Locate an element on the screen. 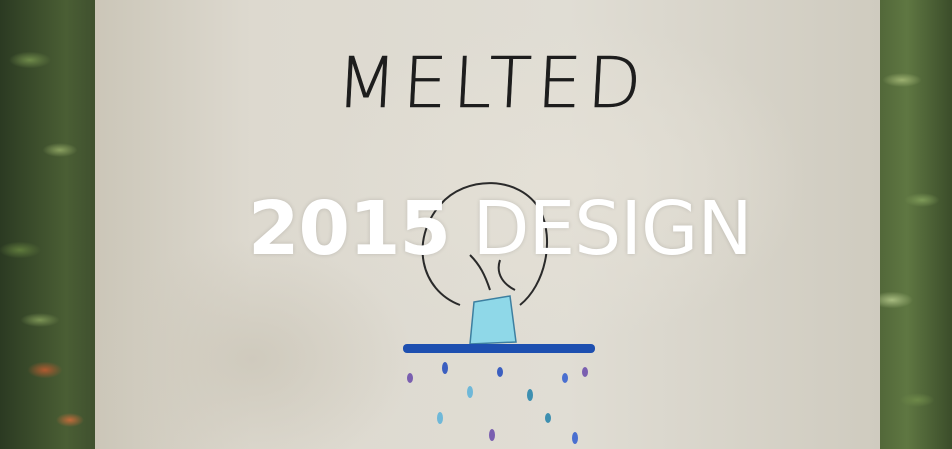 The height and width of the screenshot is (449, 952). puddle is located at coordinates (499, 348).